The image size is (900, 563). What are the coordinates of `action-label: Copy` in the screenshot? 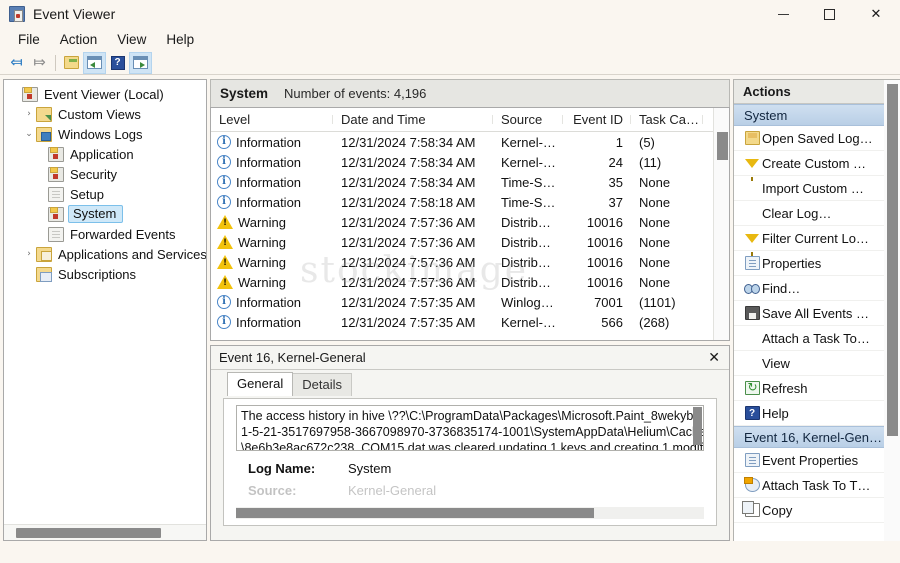 It's located at (777, 510).